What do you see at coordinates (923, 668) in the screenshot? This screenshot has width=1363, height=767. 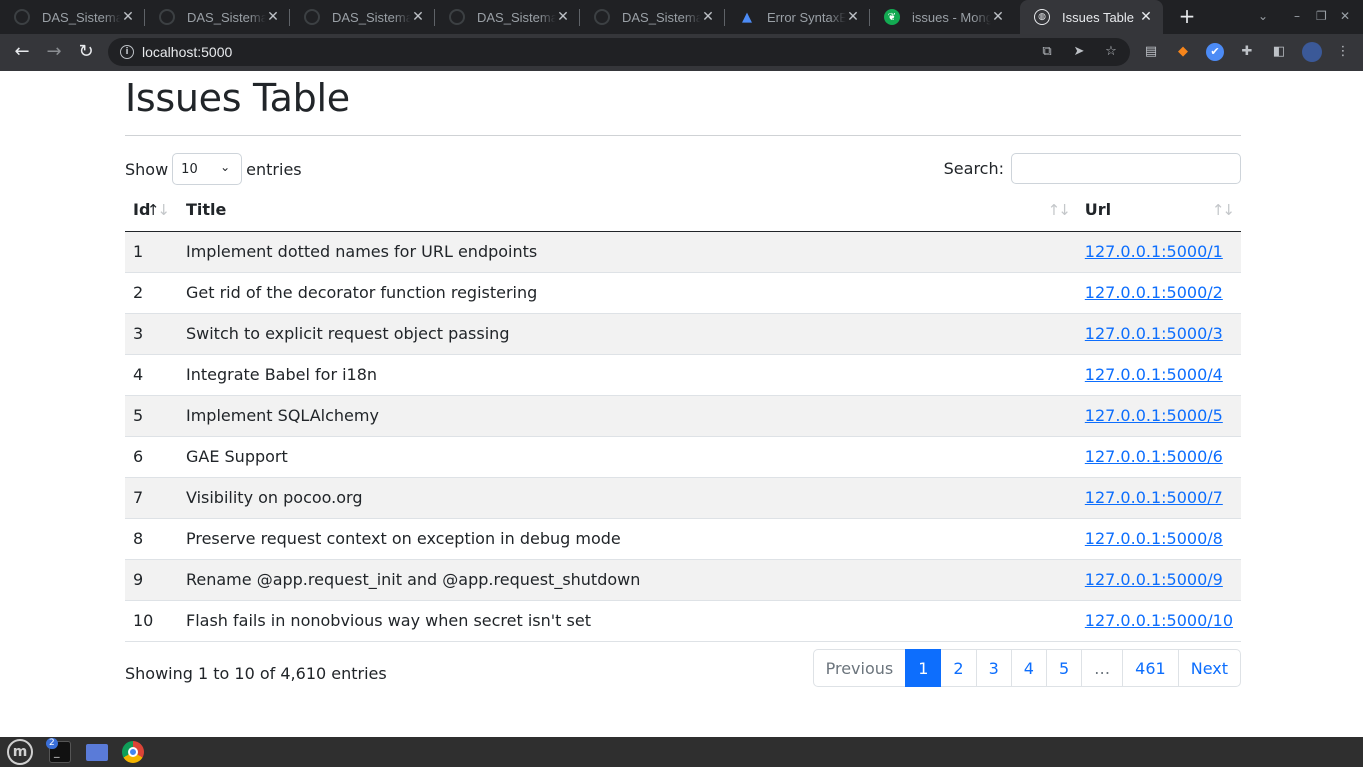 I see `pagination-page-1: 1` at bounding box center [923, 668].